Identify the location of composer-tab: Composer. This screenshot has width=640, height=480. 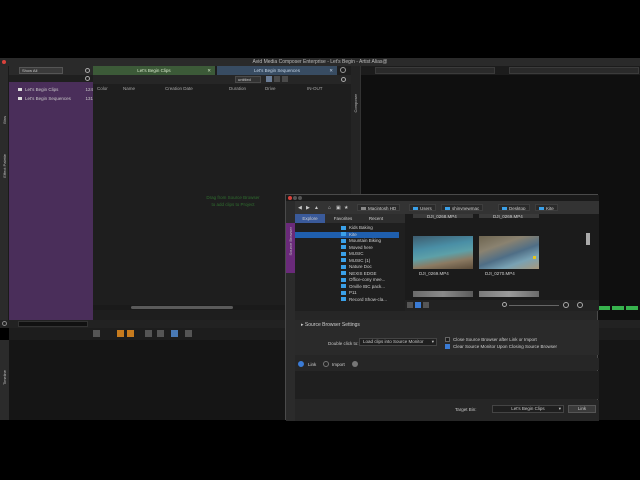
(355, 103).